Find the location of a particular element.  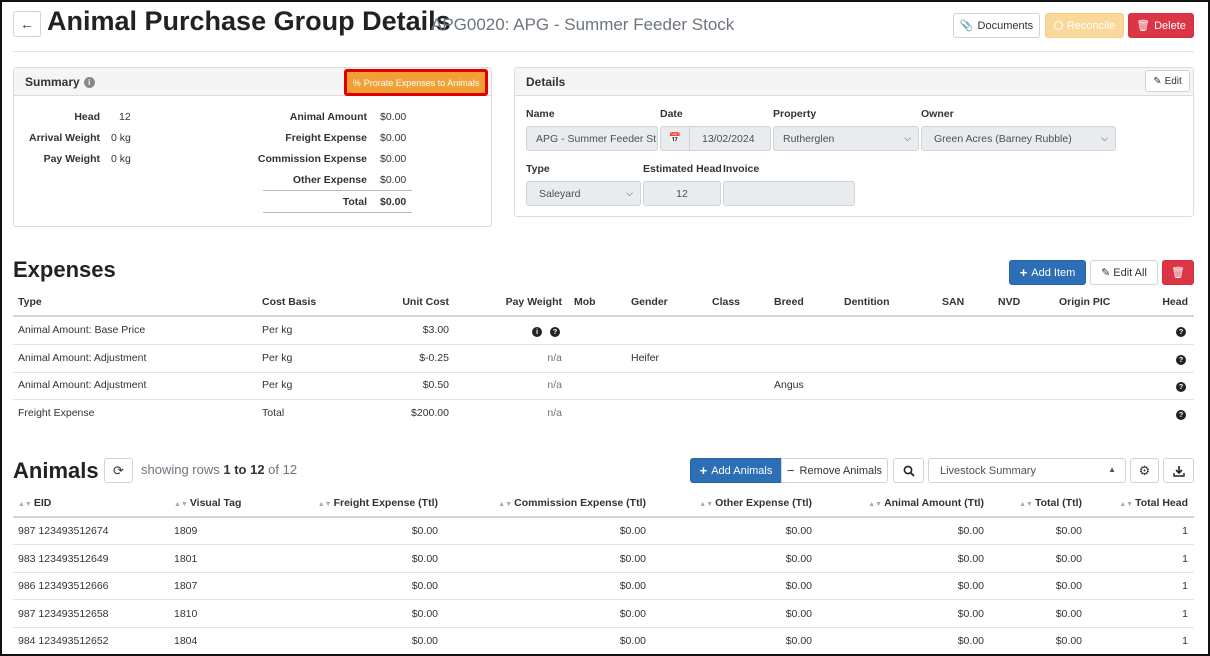

download-button is located at coordinates (1178, 470).